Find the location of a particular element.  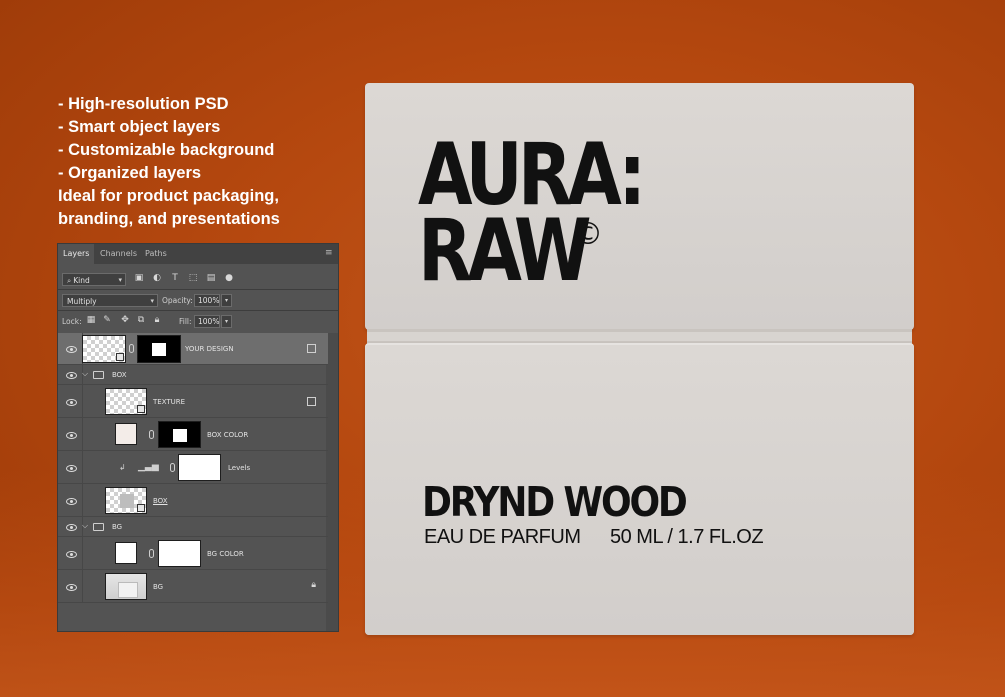

filter-row: ⌕ Kind ▾ ▣ ◐ T ⬚ ▤ ● is located at coordinates (198, 280).